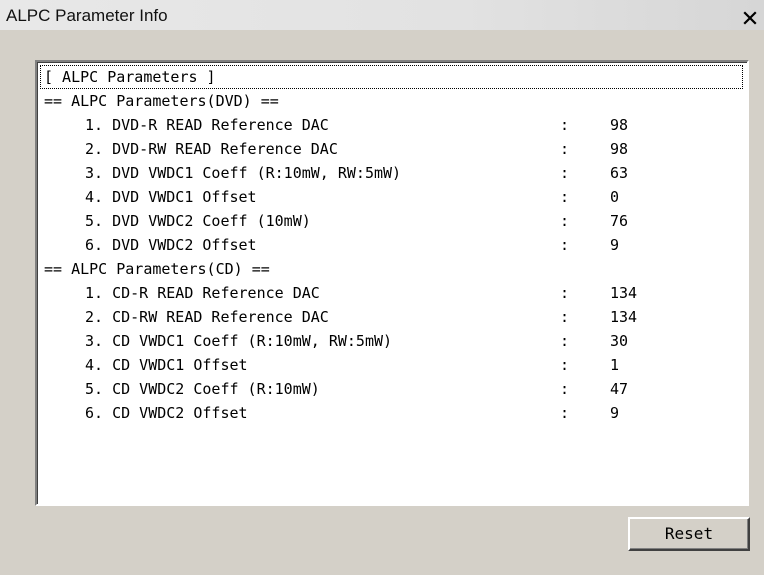  What do you see at coordinates (392, 317) in the screenshot?
I see `list-item: 2. CD-RW READ Reference DAC : 134` at bounding box center [392, 317].